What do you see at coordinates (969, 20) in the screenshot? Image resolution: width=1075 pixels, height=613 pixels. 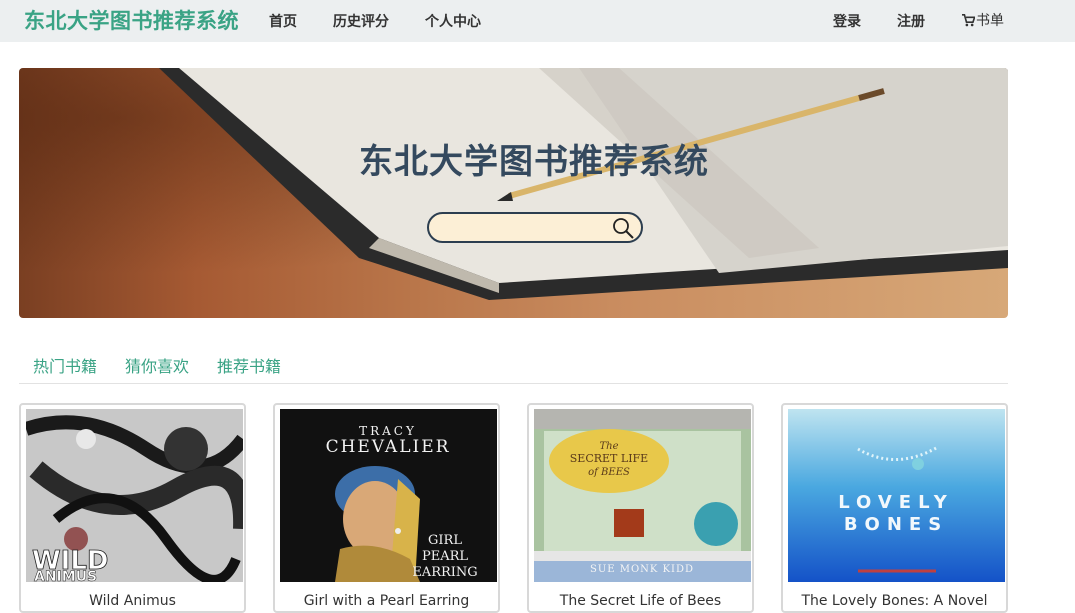 I see `cart-icon` at bounding box center [969, 20].